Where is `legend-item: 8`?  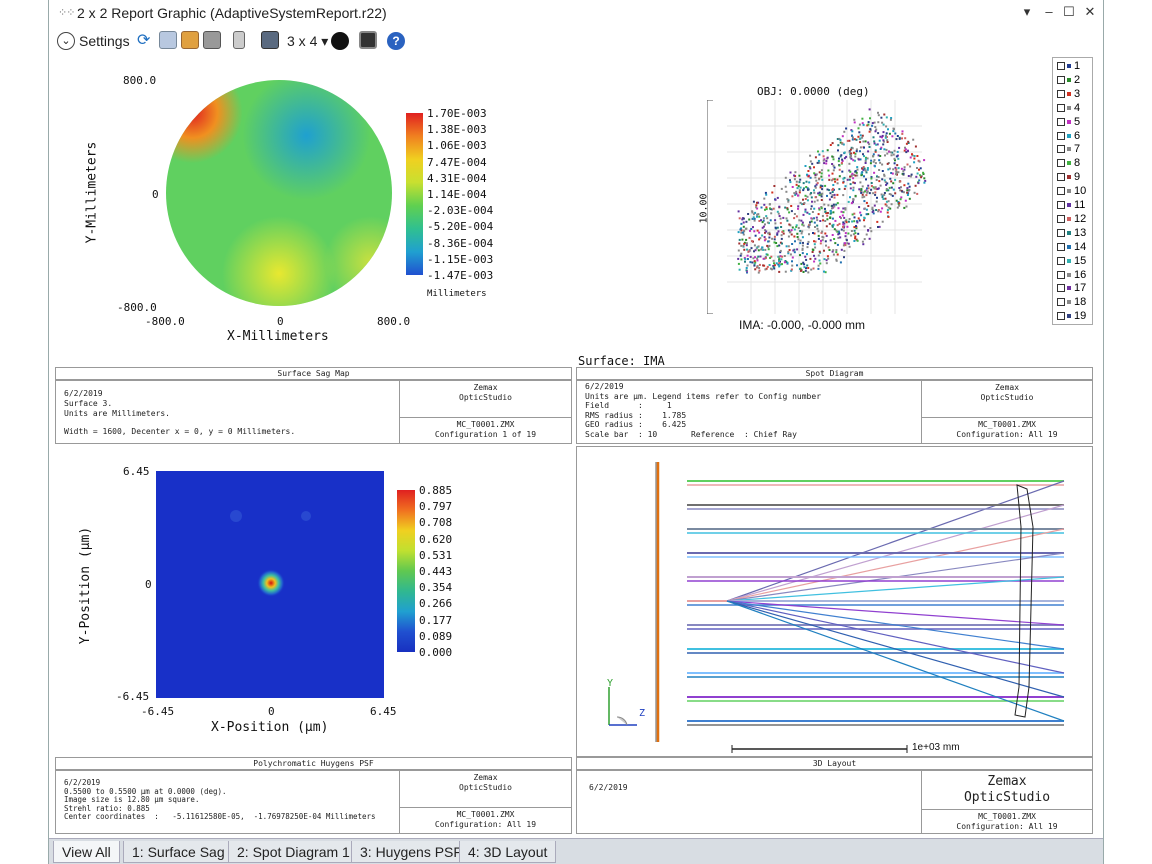 legend-item: 8 is located at coordinates (1068, 163).